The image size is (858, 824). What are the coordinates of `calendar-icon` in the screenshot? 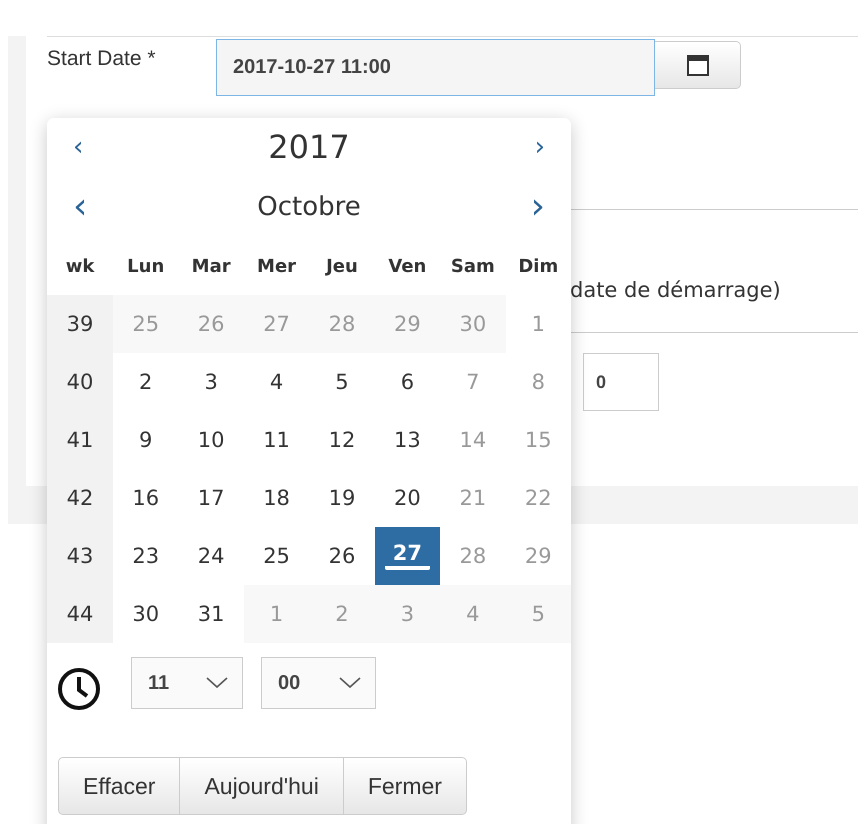 It's located at (697, 65).